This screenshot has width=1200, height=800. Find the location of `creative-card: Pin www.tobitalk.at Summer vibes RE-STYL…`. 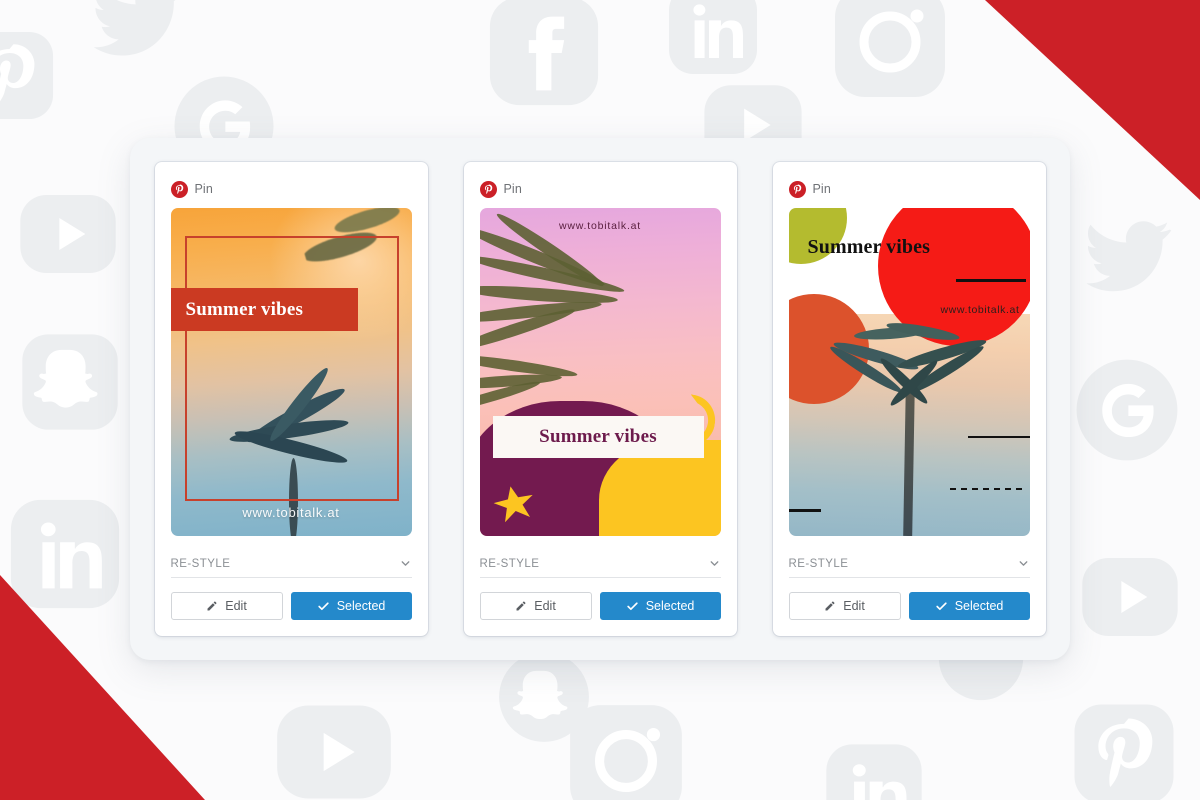

creative-card: Pin www.tobitalk.at Summer vibes RE-STYL… is located at coordinates (600, 399).